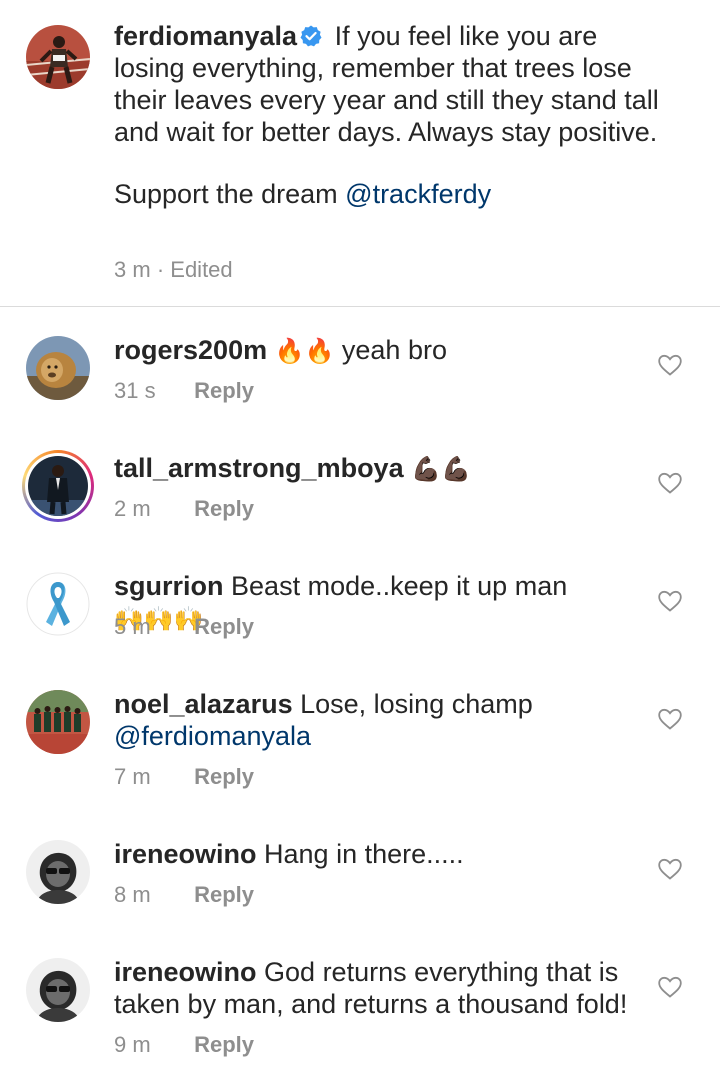 The width and height of the screenshot is (720, 1087). Describe the element at coordinates (184, 1045) in the screenshot. I see `comment-meta: 9 m Reply` at that location.